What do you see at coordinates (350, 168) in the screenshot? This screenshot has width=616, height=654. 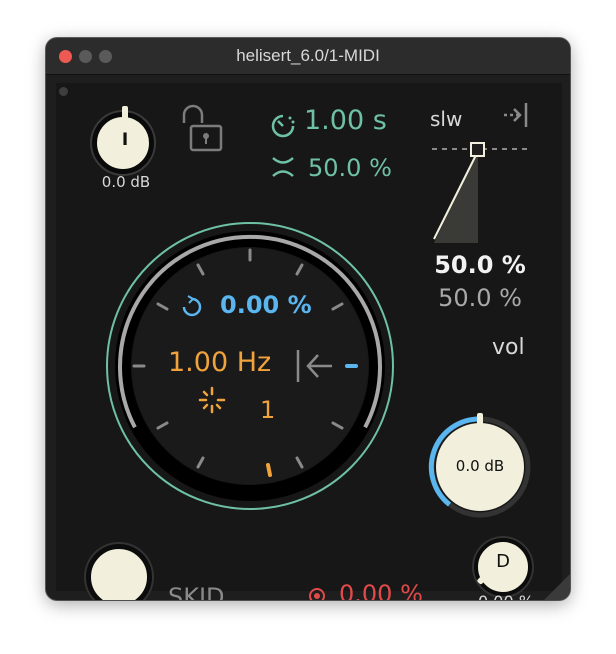 I see `mix-value: 50.0 %` at bounding box center [350, 168].